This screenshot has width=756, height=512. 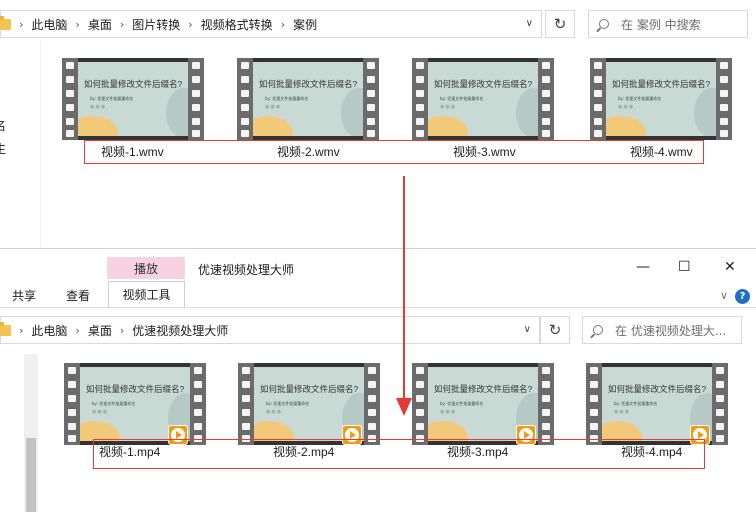 What do you see at coordinates (404, 288) in the screenshot?
I see `conversion-arrow` at bounding box center [404, 288].